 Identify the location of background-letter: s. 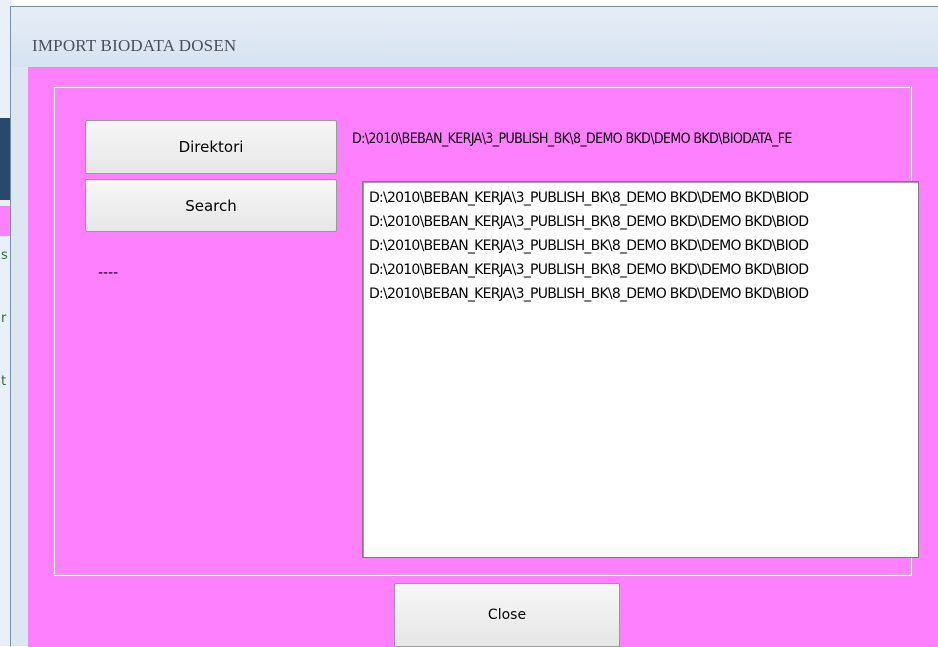
(4, 255).